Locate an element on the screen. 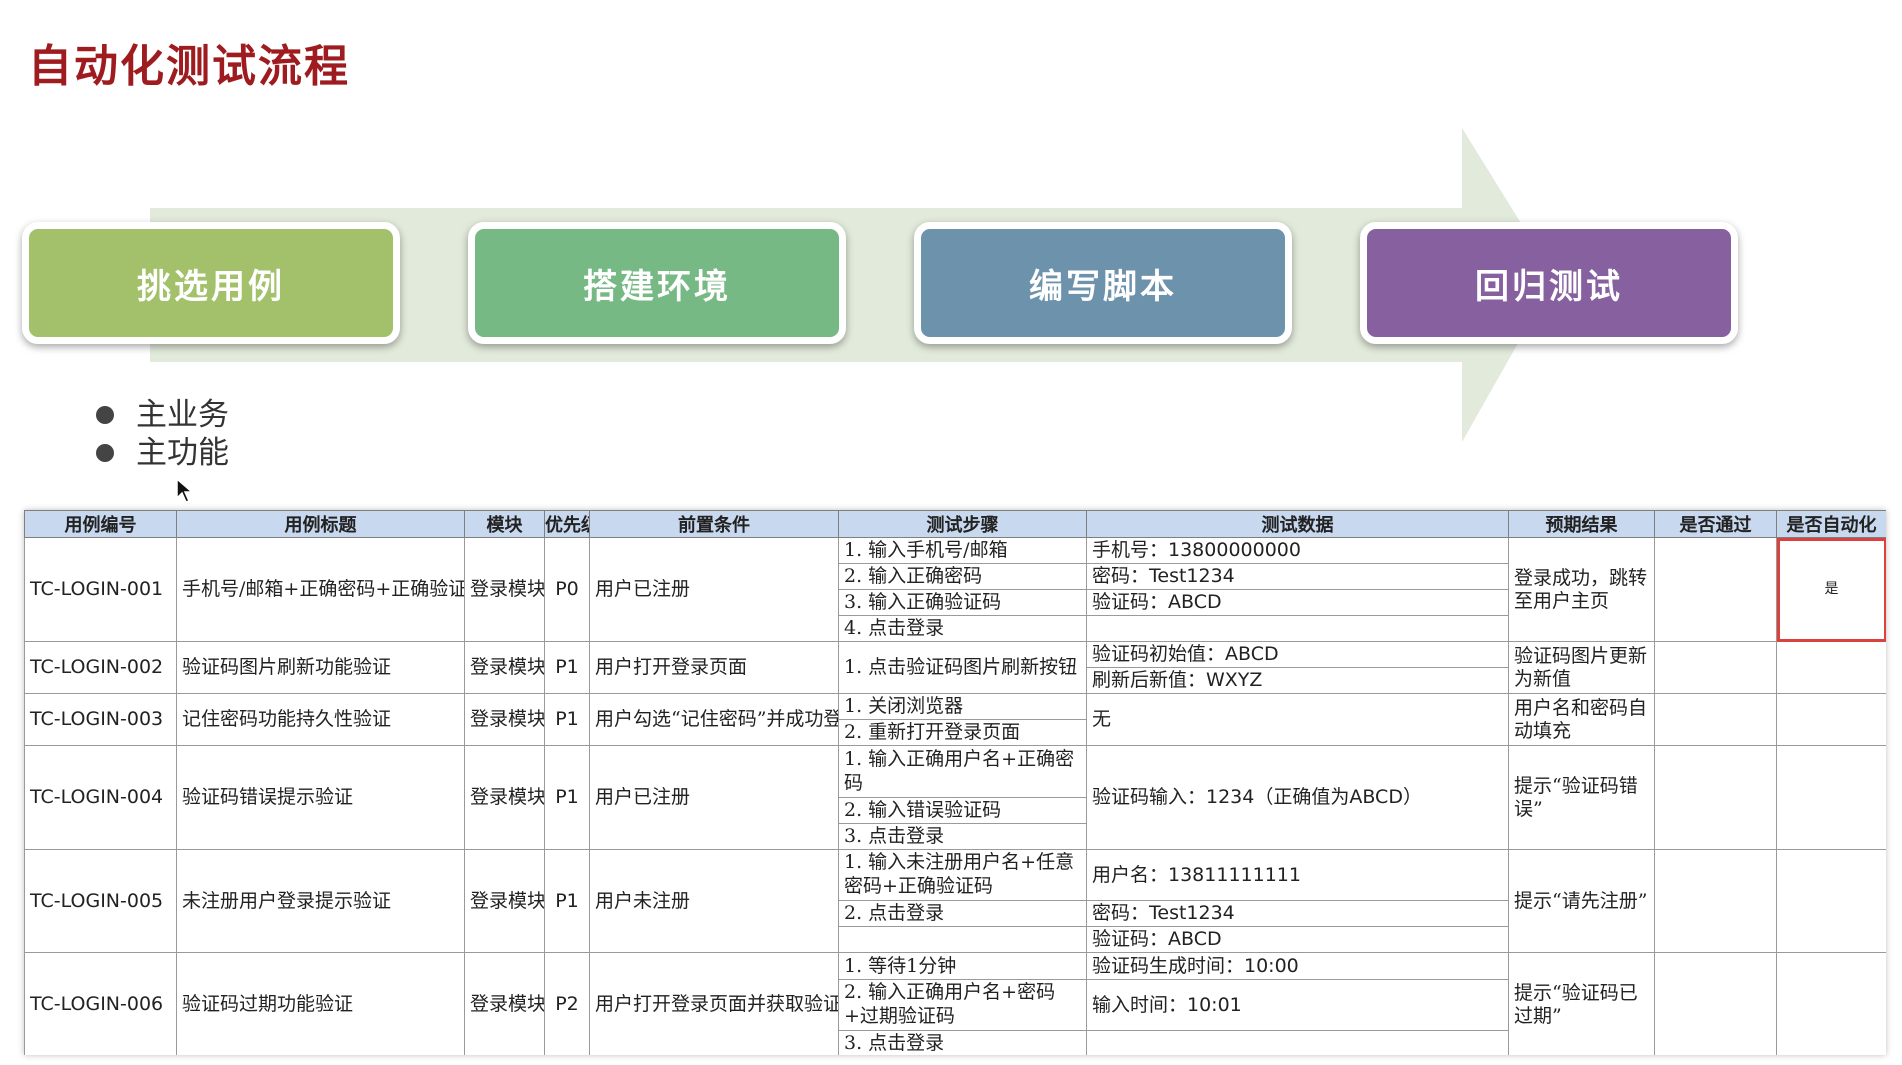 The height and width of the screenshot is (1065, 1902). cell-case-title: 手机号/邮箱+正确密码+正确验证码 is located at coordinates (320, 589).